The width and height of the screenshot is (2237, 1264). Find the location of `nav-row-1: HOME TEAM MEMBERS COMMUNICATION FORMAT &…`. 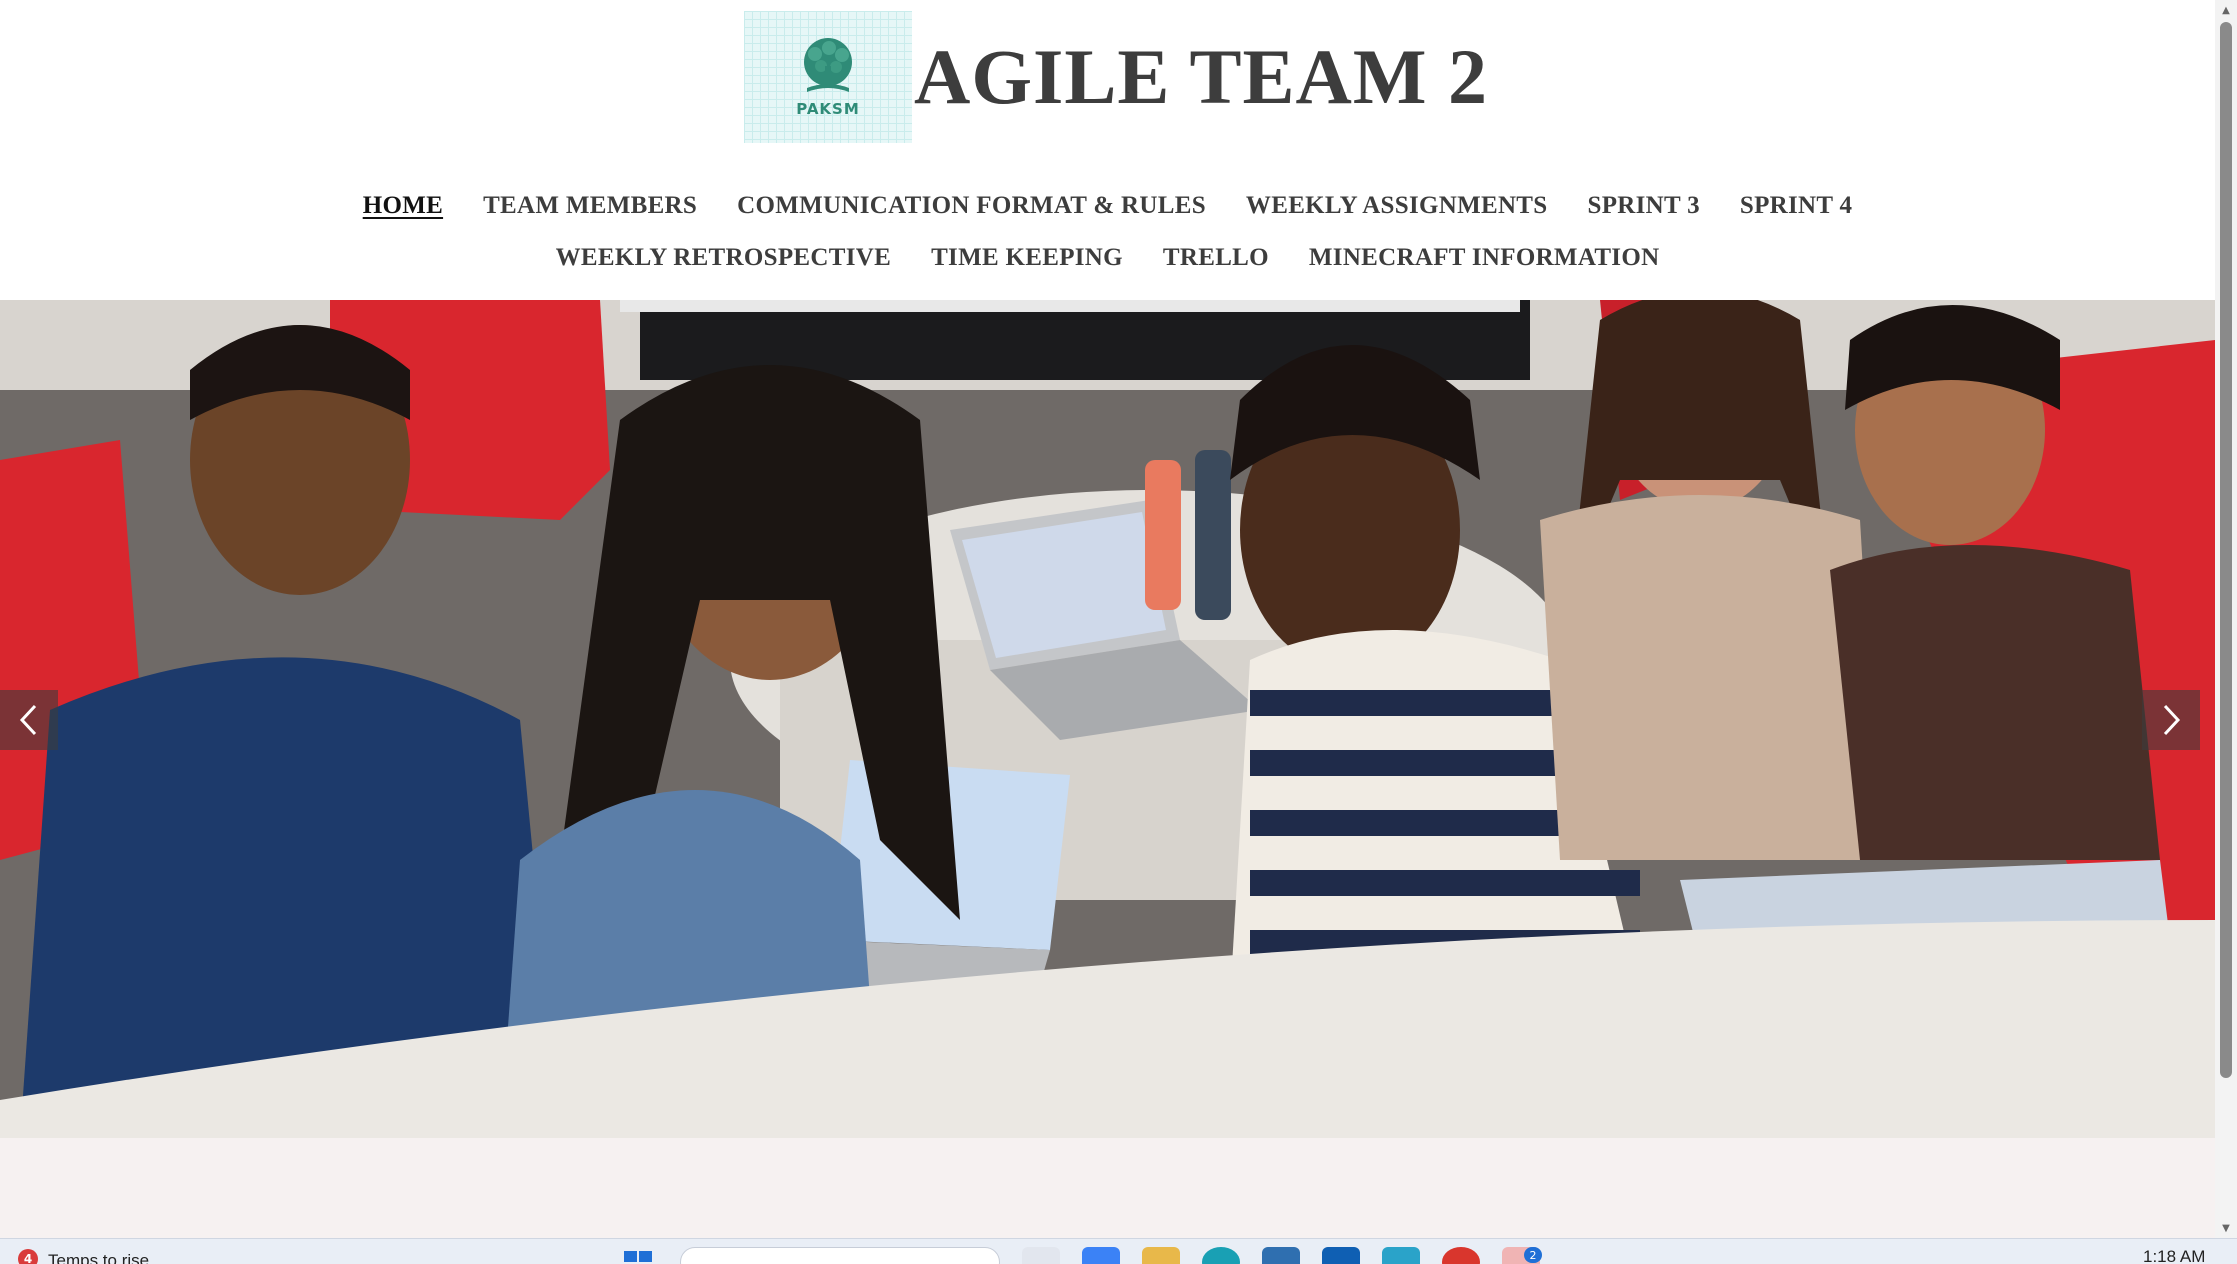

nav-row-1: HOME TEAM MEMBERS COMMUNICATION FORMAT &… is located at coordinates (1107, 206).